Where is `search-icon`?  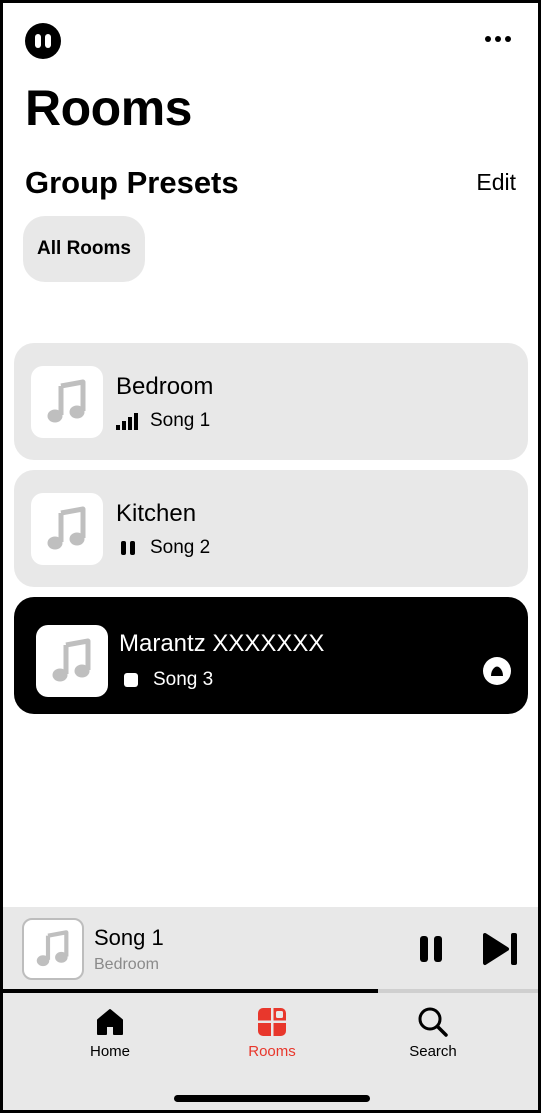
search-icon is located at coordinates (433, 1022).